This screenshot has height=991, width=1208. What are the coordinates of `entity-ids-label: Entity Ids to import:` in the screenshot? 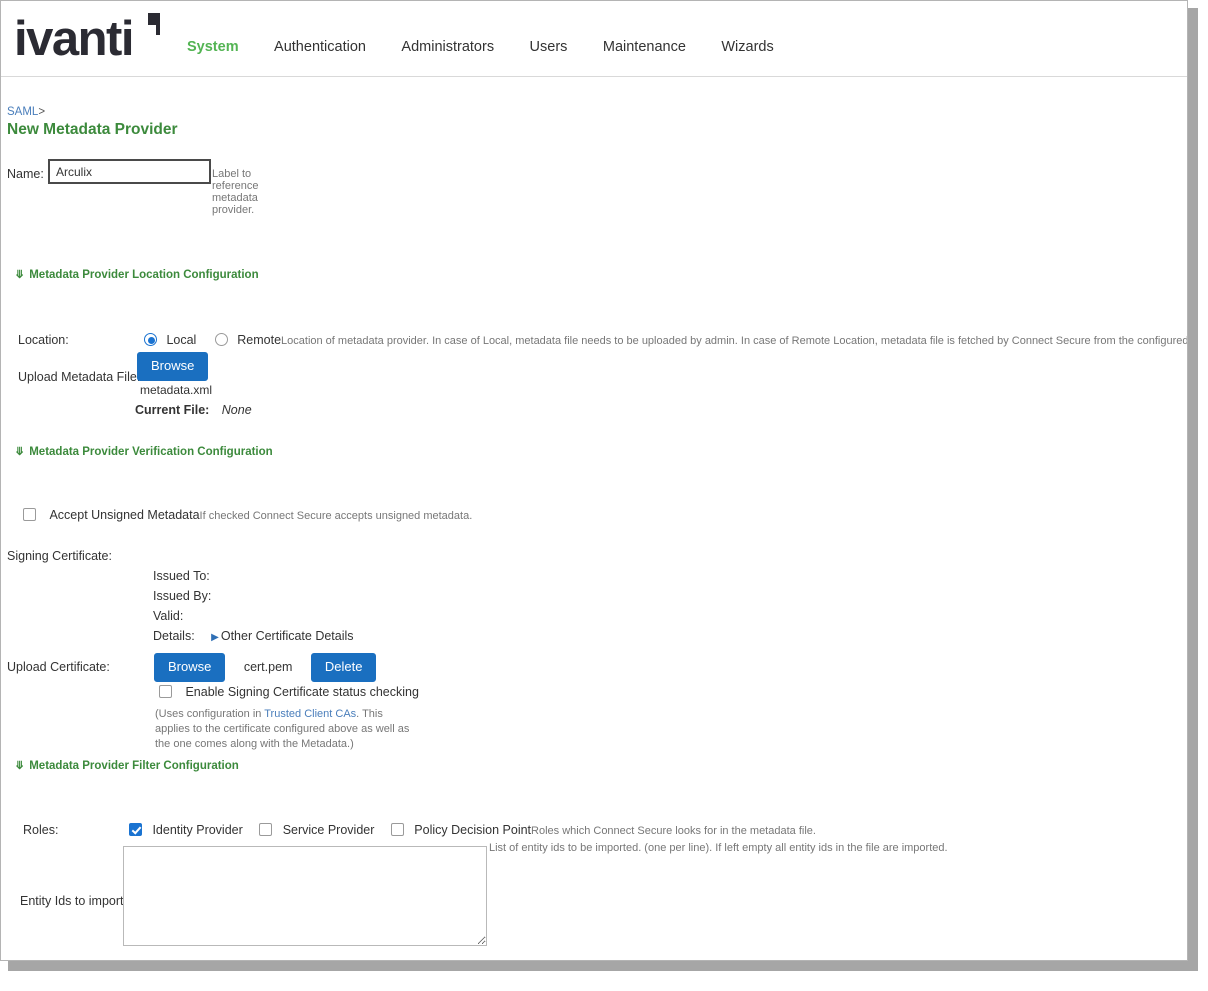 It's located at (73, 901).